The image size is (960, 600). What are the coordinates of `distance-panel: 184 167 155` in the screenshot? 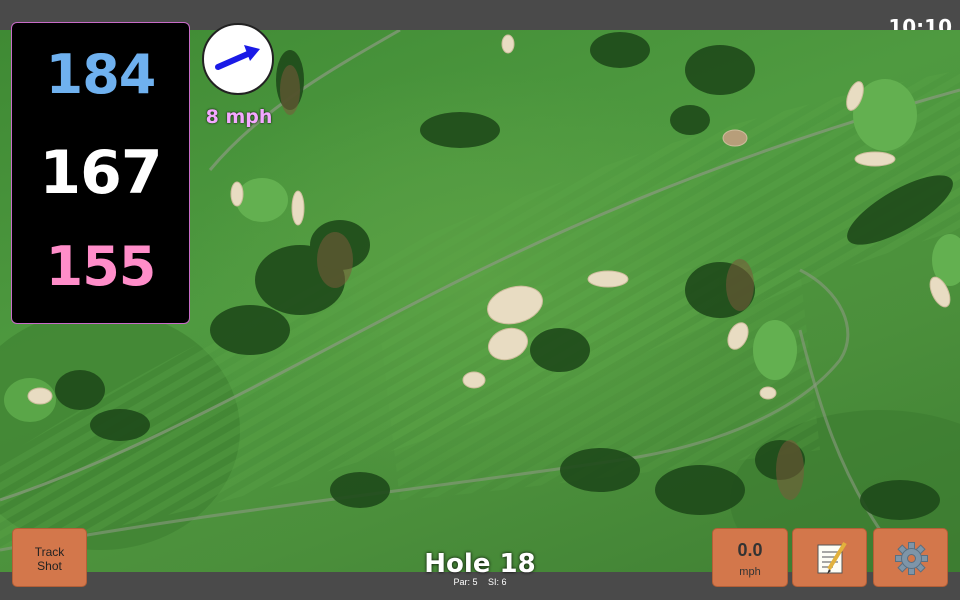 It's located at (100, 173).